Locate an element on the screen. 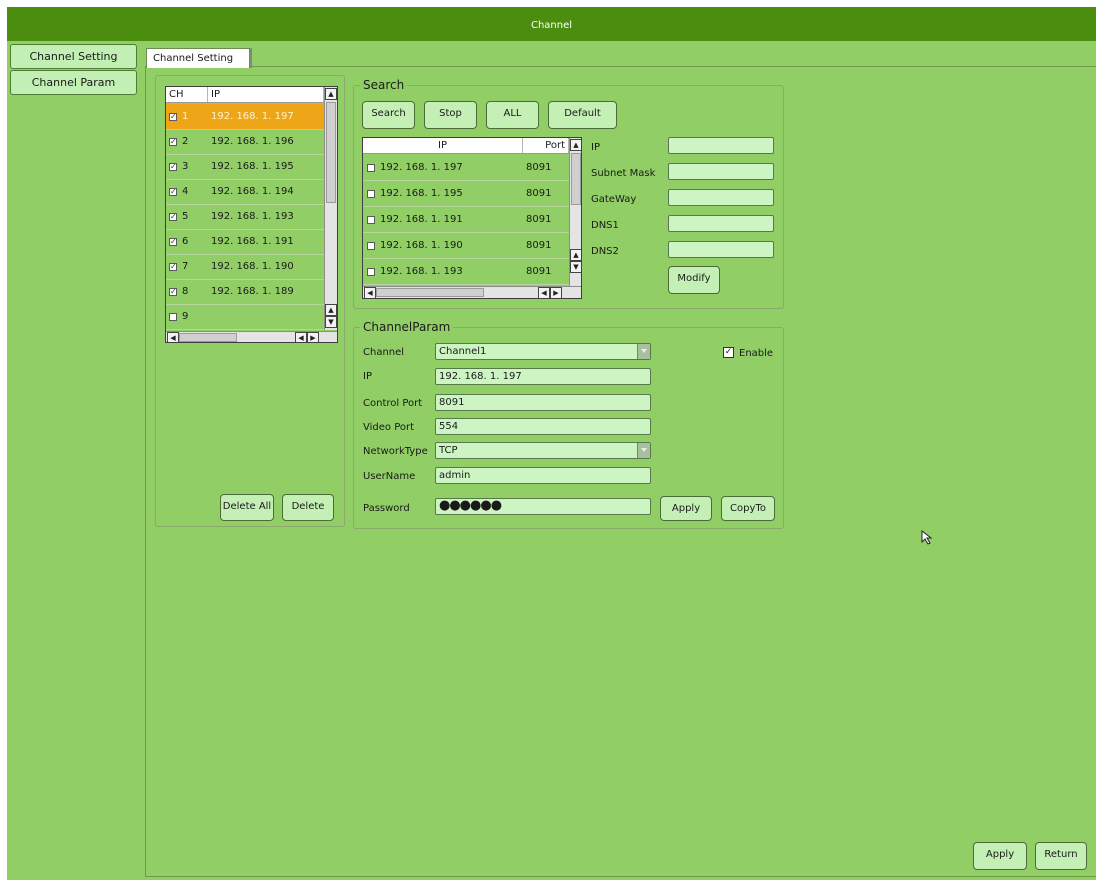 The height and width of the screenshot is (880, 1096). channel-list-header: CH IP is located at coordinates (245, 95).